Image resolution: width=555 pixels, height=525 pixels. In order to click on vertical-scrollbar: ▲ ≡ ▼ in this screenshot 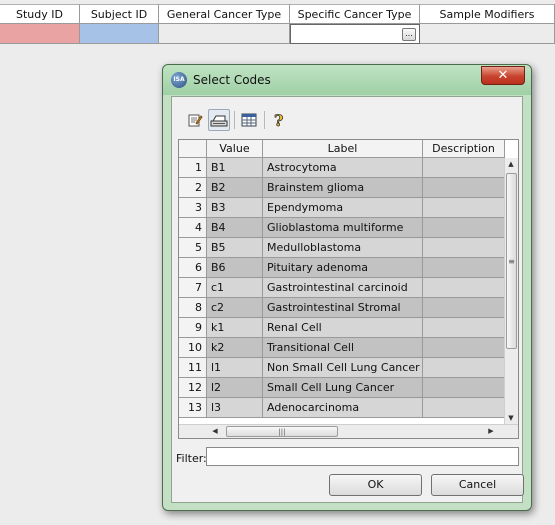, I will do `click(511, 291)`.